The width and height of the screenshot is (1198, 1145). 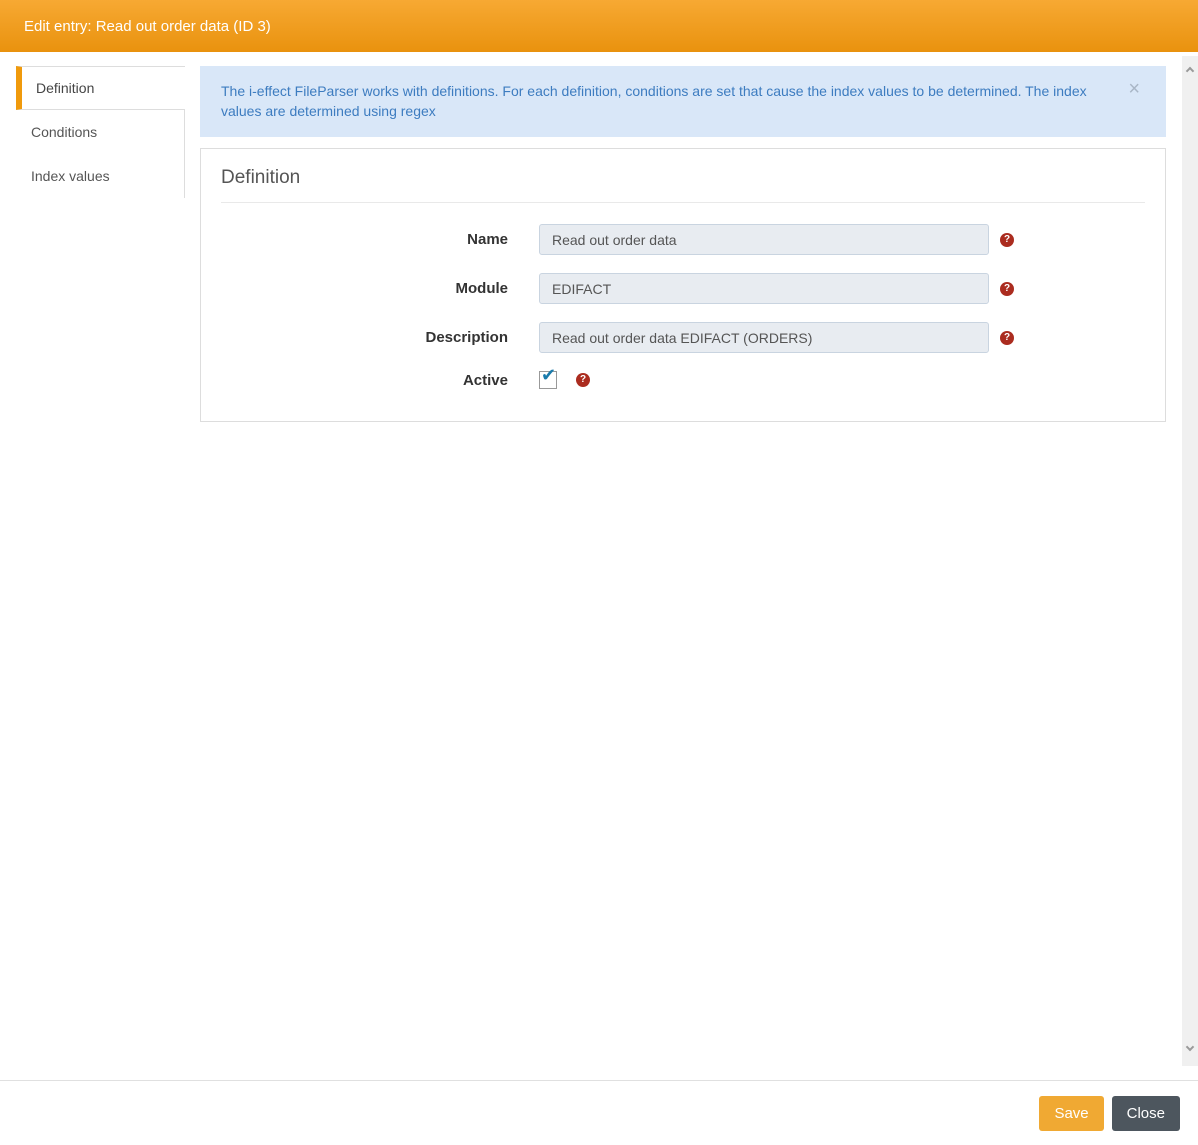 What do you see at coordinates (764, 337) in the screenshot?
I see `description-input` at bounding box center [764, 337].